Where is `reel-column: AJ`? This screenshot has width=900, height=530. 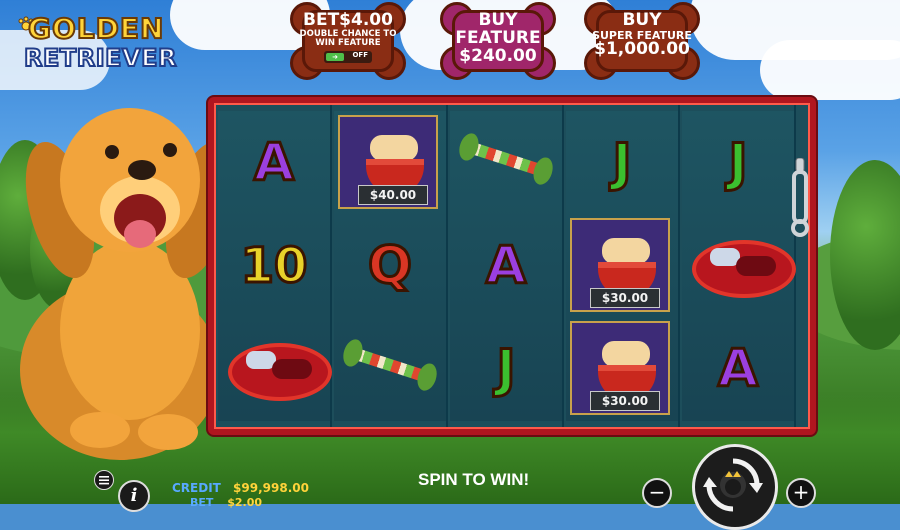 reel-column: AJ is located at coordinates (506, 266).